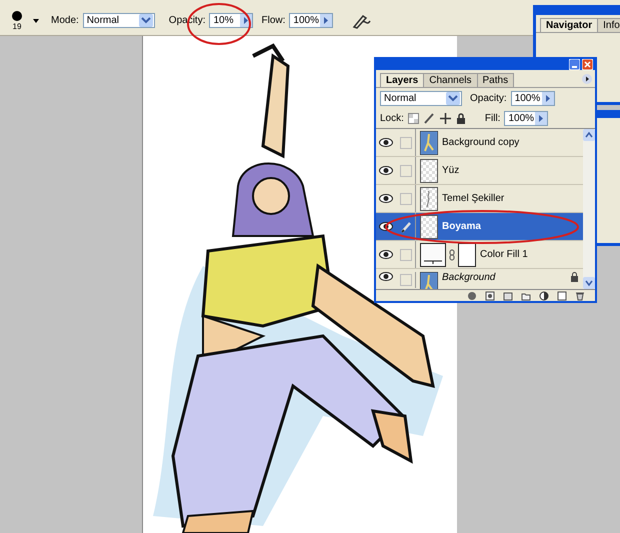 The height and width of the screenshot is (533, 620). I want to click on move-icon, so click(445, 118).